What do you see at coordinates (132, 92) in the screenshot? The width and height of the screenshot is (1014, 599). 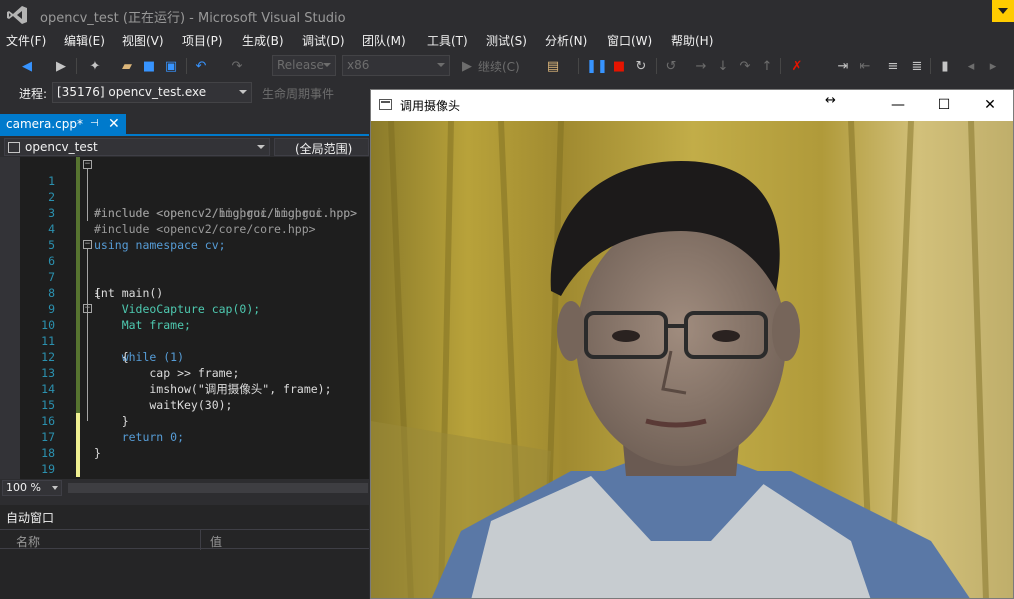 I see `process-value: [35176] opencv_test.exe` at bounding box center [132, 92].